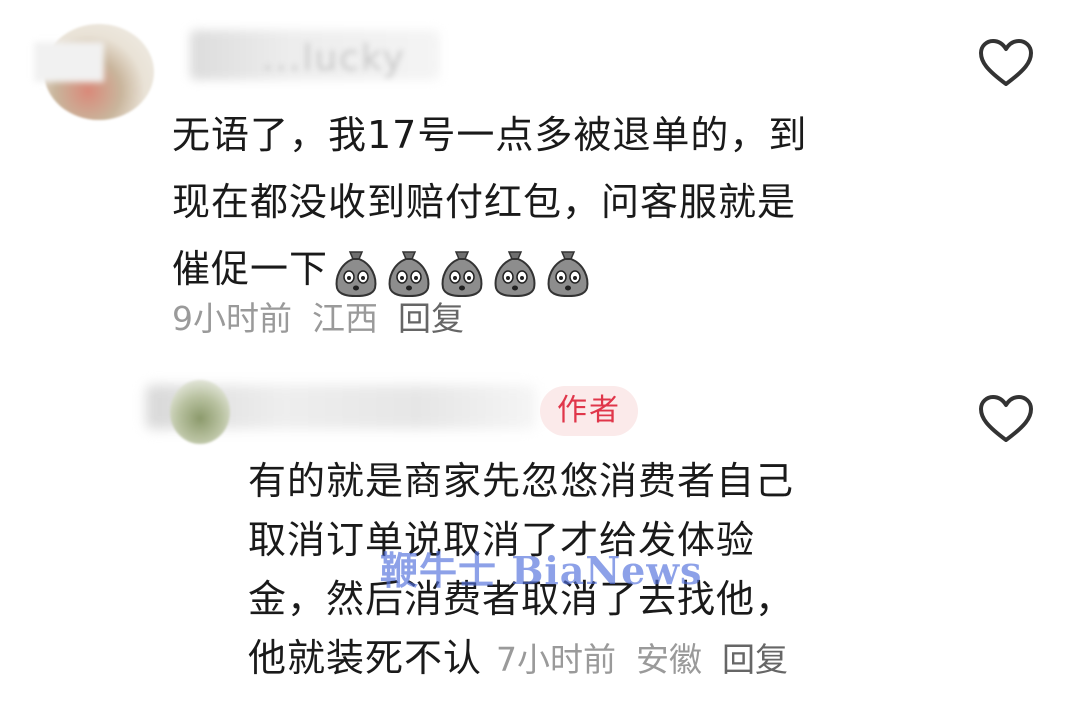 This screenshot has height=709, width=1080. Describe the element at coordinates (669, 659) in the screenshot. I see `comment-location: 安徽` at that location.